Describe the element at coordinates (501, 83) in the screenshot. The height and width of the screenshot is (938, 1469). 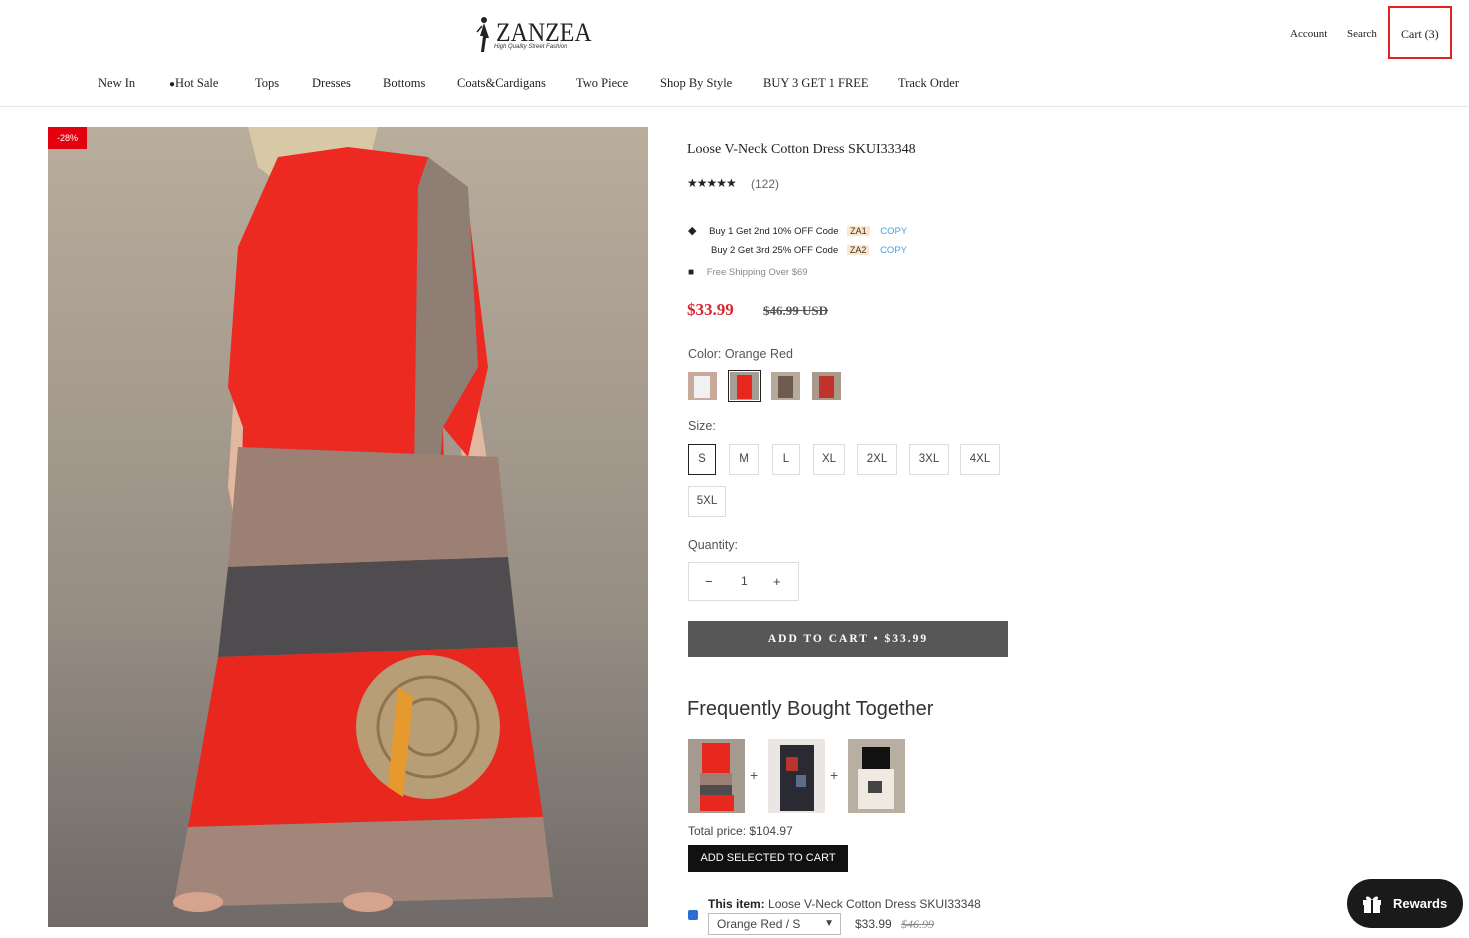
I see `nav-item-coats-cardigans: Coats&Cardigans` at that location.